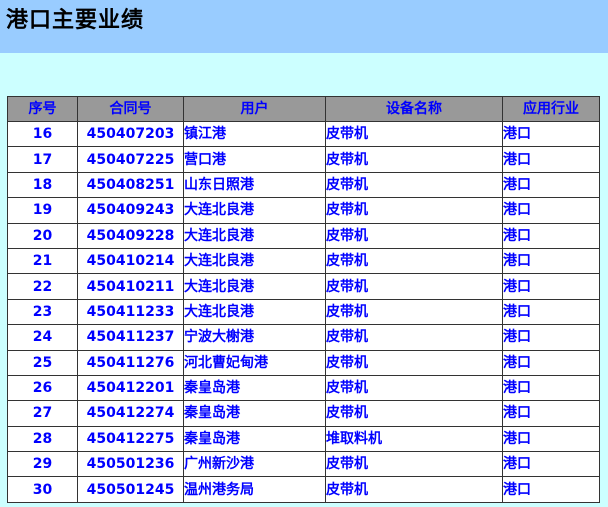 The height and width of the screenshot is (507, 608). Describe the element at coordinates (130, 464) in the screenshot. I see `cell-contract: 450501236` at that location.